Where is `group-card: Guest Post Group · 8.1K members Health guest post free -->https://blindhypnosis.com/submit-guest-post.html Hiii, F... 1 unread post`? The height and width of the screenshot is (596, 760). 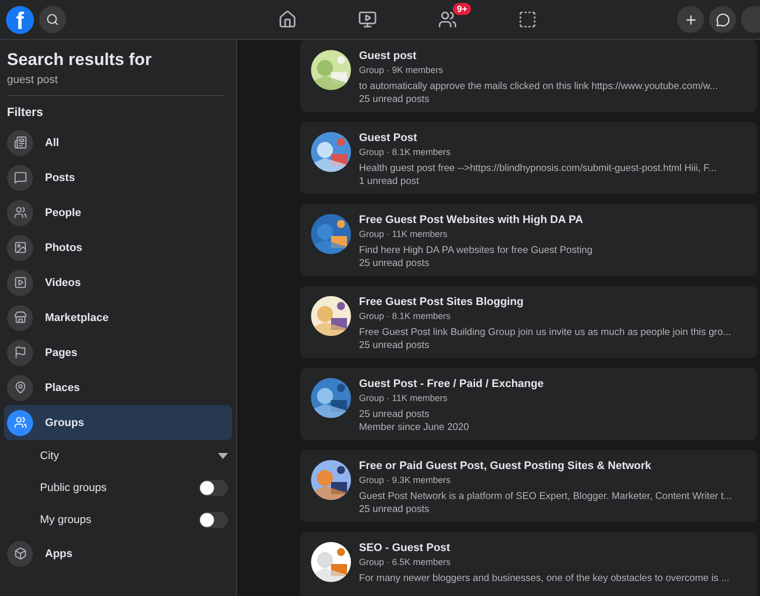
group-card: Guest Post Group · 8.1K members Health guest post free -->https://blindhypnosis.com/submit-guest-post.html Hiii, F... 1 unread post is located at coordinates (528, 158).